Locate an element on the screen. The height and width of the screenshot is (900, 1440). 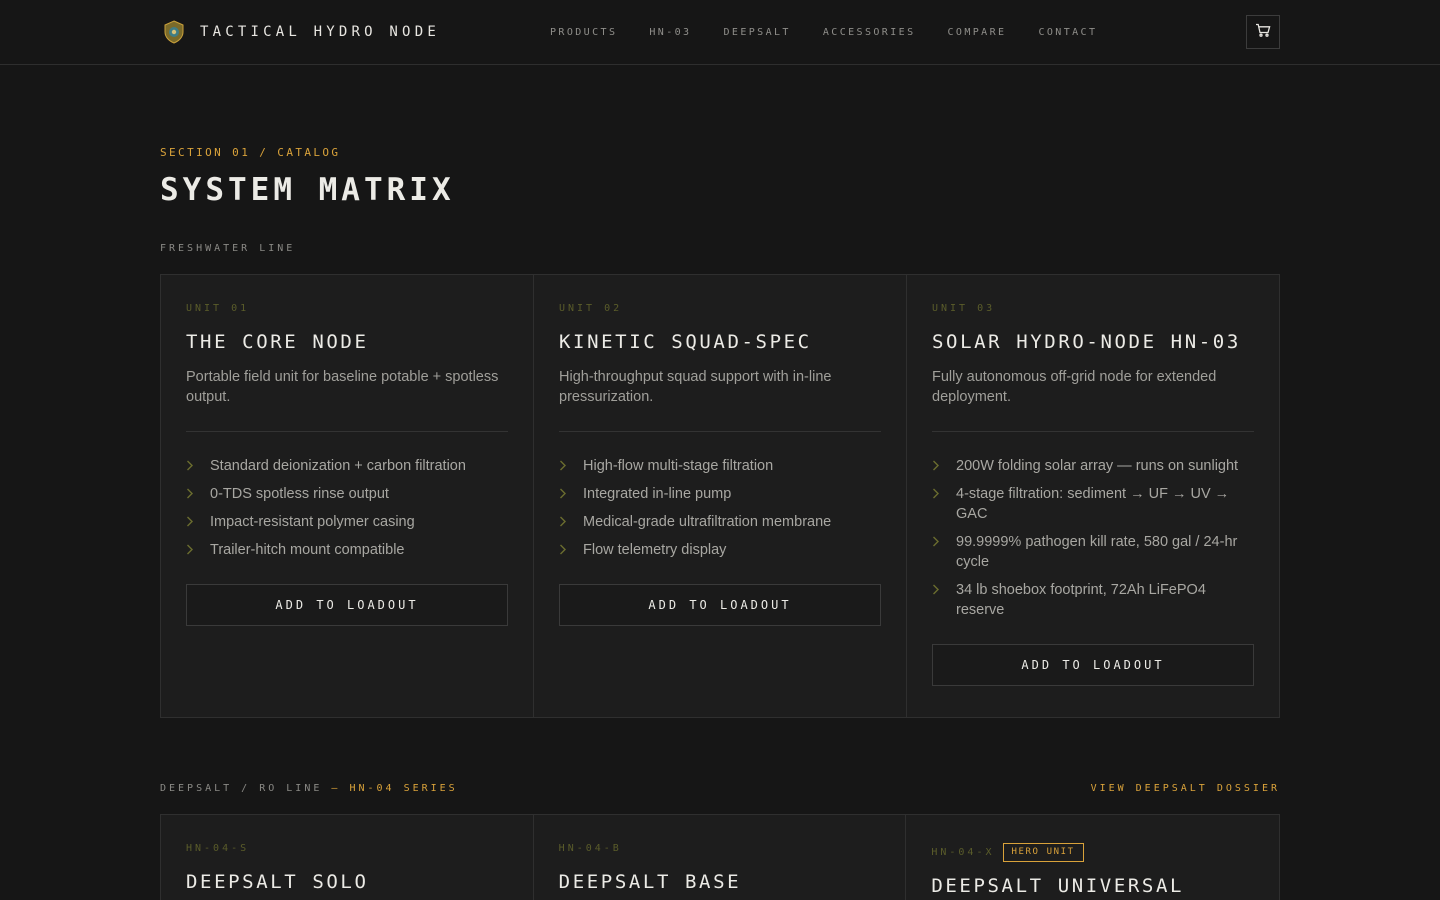
feature-text: Integrated in-line pump is located at coordinates (657, 494).